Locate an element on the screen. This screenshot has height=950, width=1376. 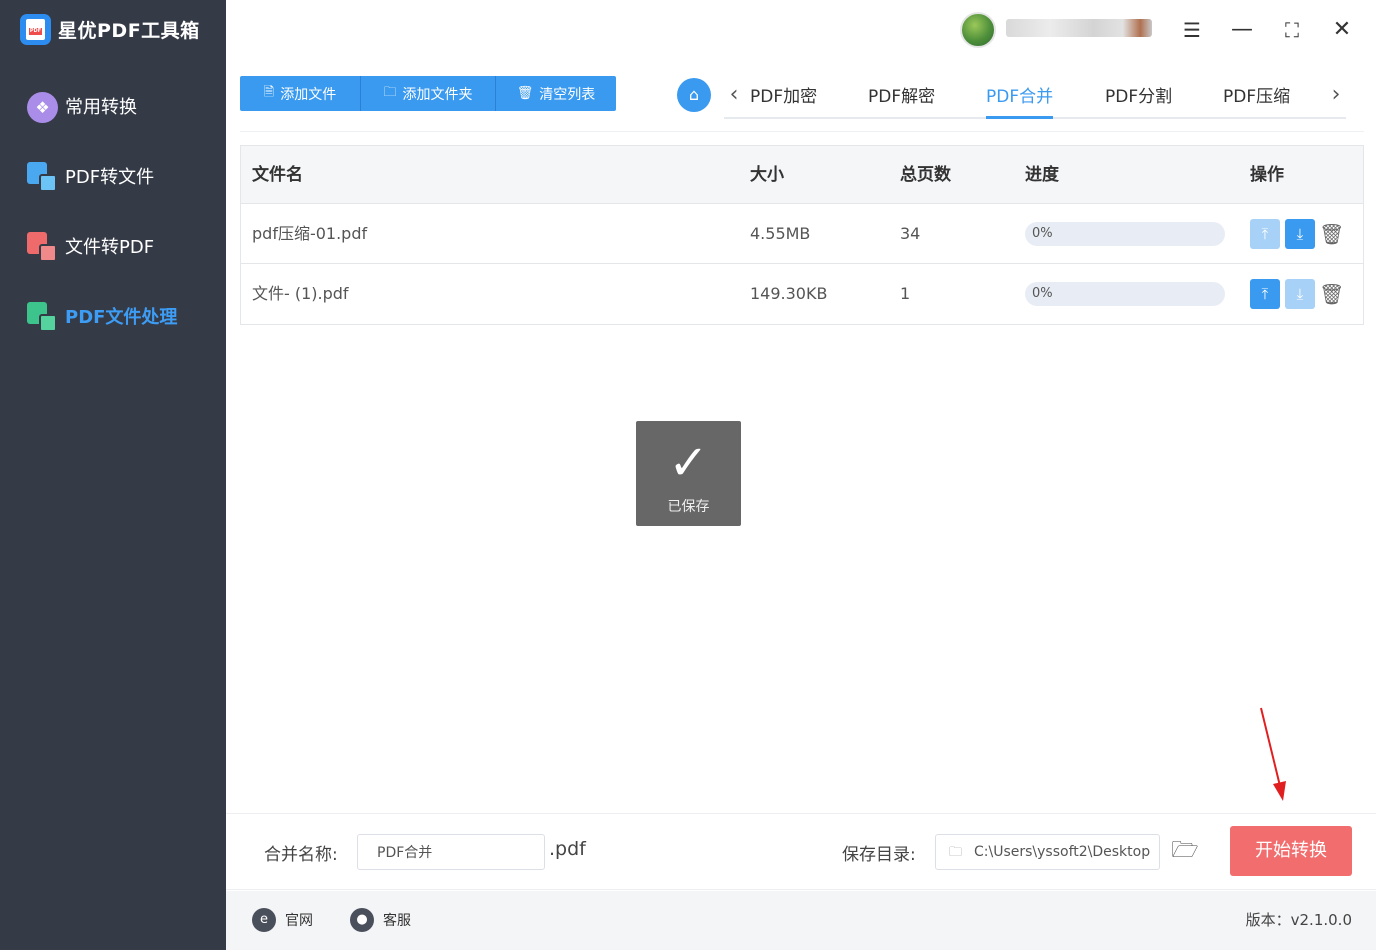
add-file-label: 添加文件 is located at coordinates (308, 94).